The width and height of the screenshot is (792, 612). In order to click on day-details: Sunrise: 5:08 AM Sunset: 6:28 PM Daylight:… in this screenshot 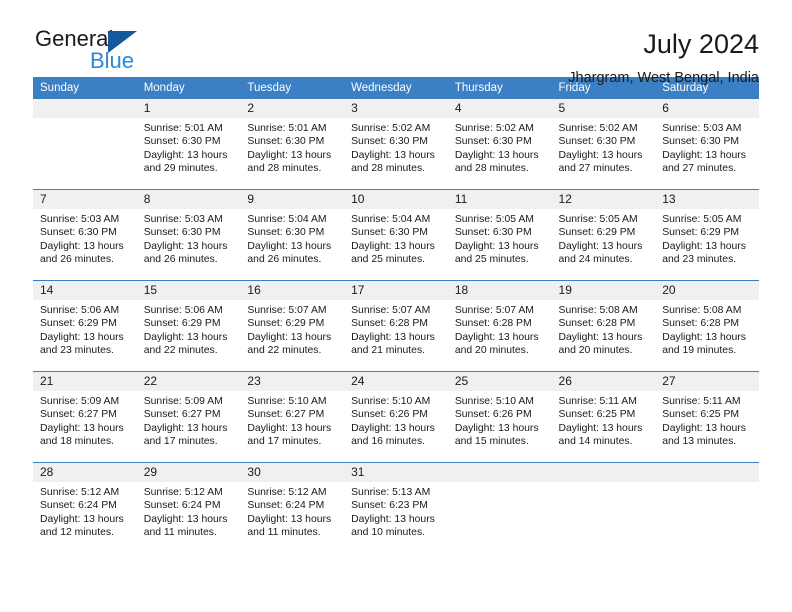, I will do `click(707, 329)`.